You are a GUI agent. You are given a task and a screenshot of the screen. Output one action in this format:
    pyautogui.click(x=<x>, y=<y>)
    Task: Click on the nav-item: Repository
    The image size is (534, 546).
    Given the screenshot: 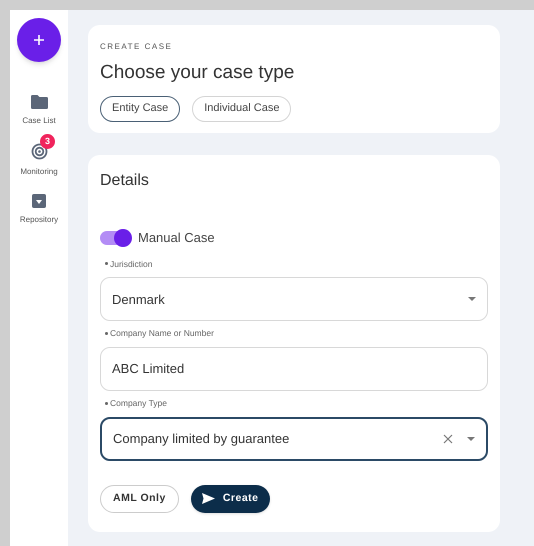 What is the action you would take?
    pyautogui.click(x=39, y=207)
    